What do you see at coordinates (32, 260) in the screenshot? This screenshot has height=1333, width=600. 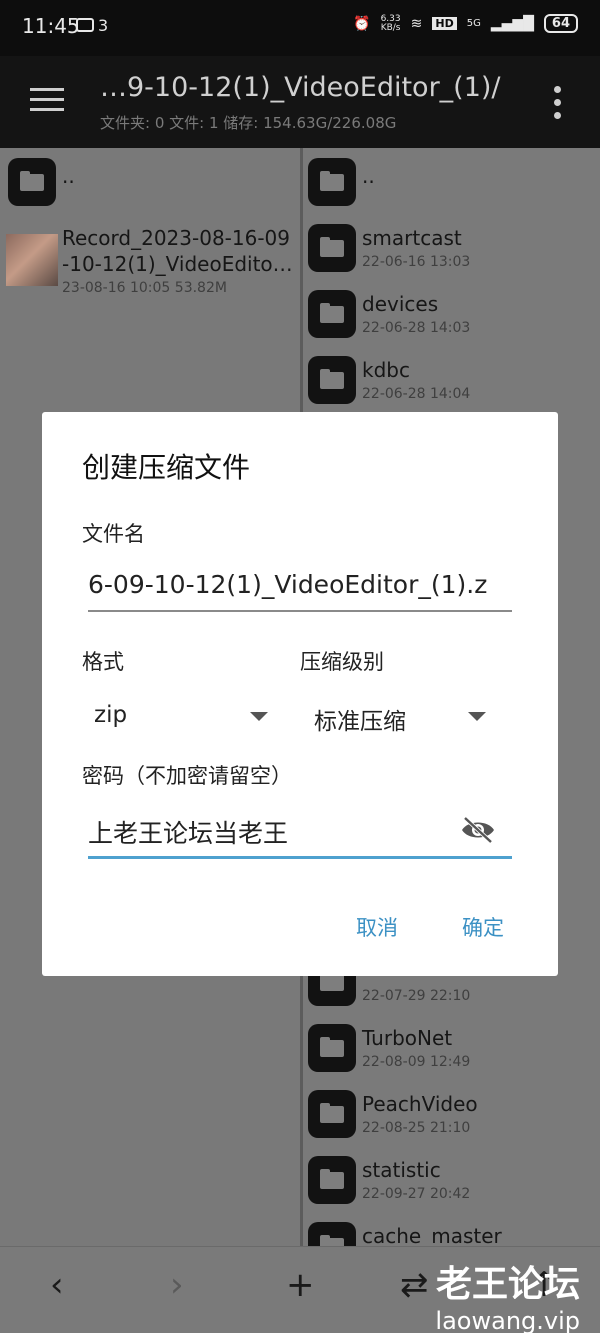 I see `video-thumbnail` at bounding box center [32, 260].